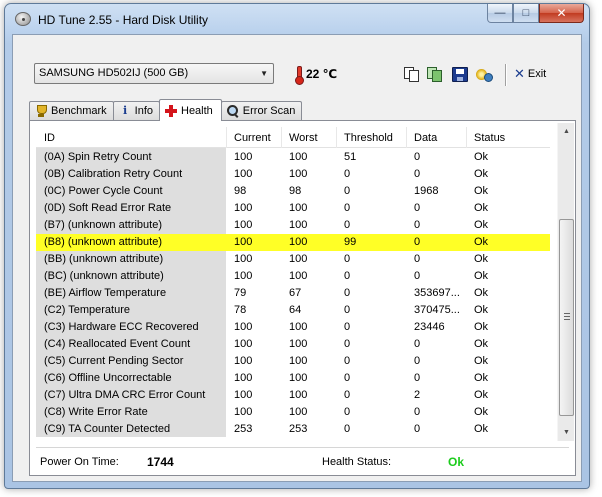  What do you see at coordinates (566, 432) in the screenshot?
I see `scroll-down-arrow-icon: ▼` at bounding box center [566, 432].